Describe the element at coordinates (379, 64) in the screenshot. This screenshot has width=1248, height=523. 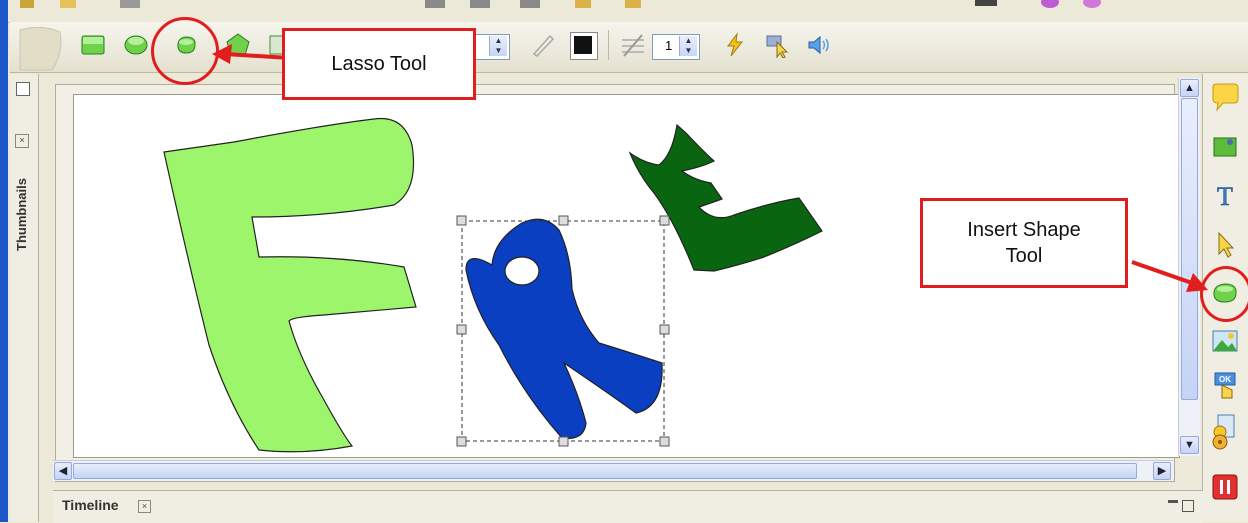
I see `lasso-tool-callout: Lasso Tool` at that location.